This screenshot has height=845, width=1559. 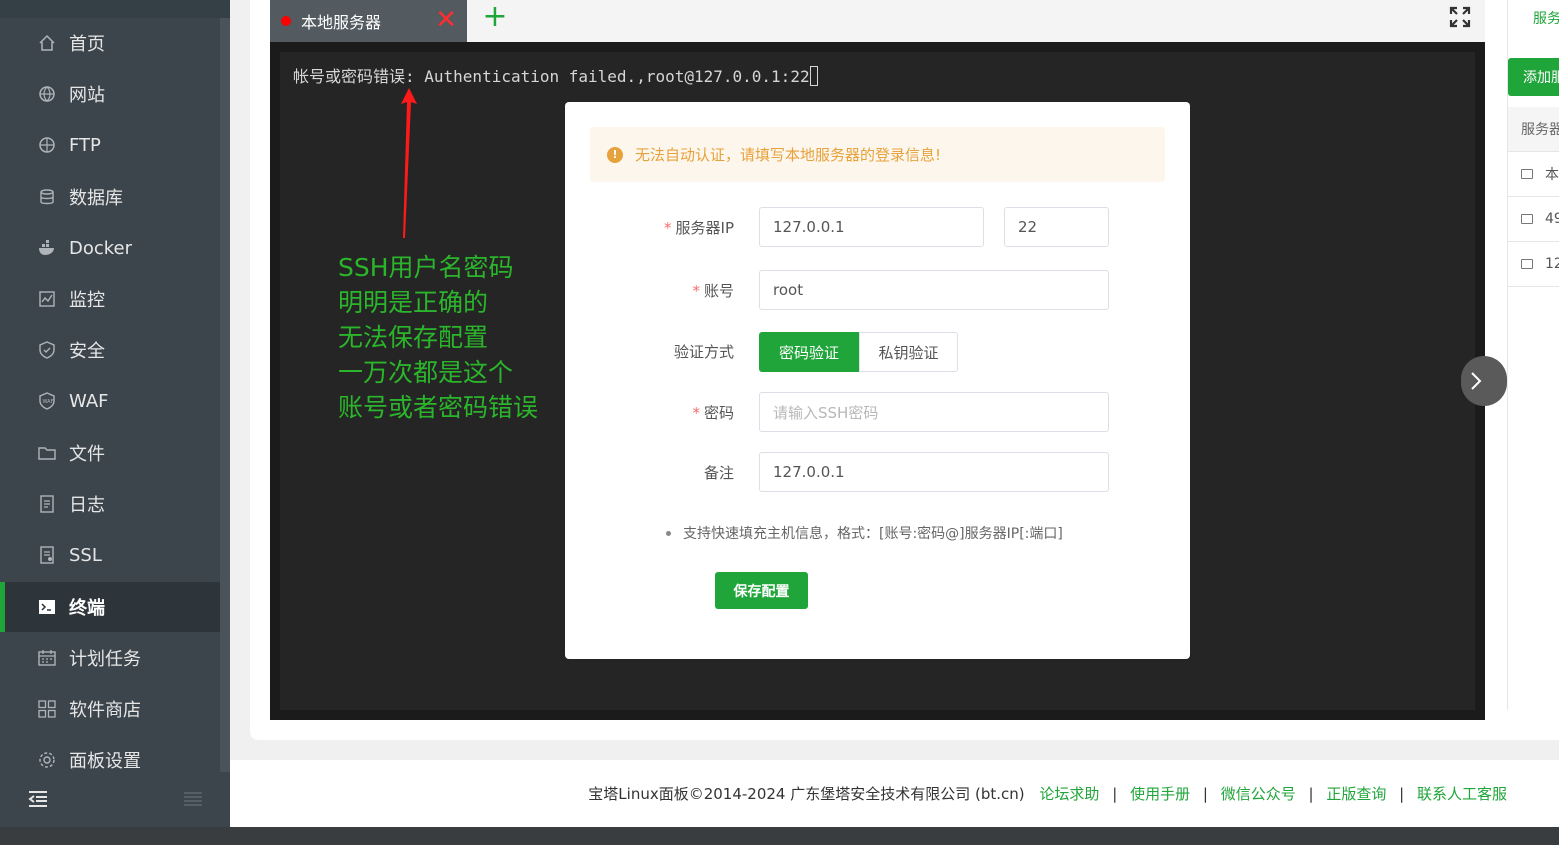 I want to click on warning-alert: ! 无法自动认证，请填写本地服务器的登录信息!, so click(x=877, y=154).